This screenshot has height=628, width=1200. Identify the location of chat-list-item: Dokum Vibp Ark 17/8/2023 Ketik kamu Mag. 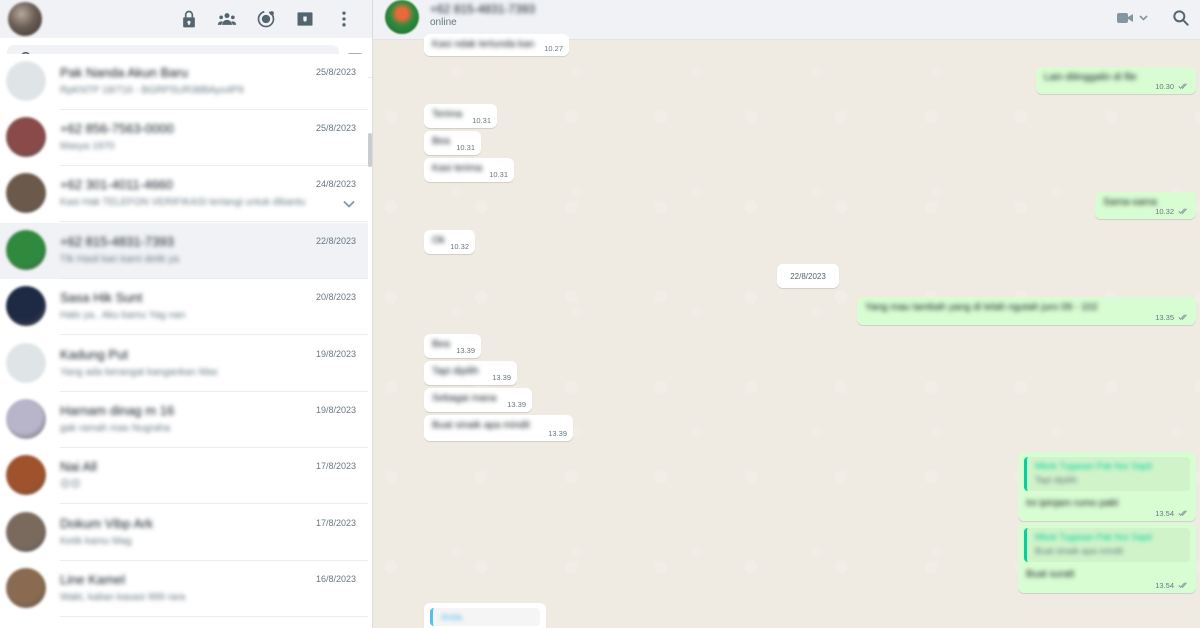
(184, 533).